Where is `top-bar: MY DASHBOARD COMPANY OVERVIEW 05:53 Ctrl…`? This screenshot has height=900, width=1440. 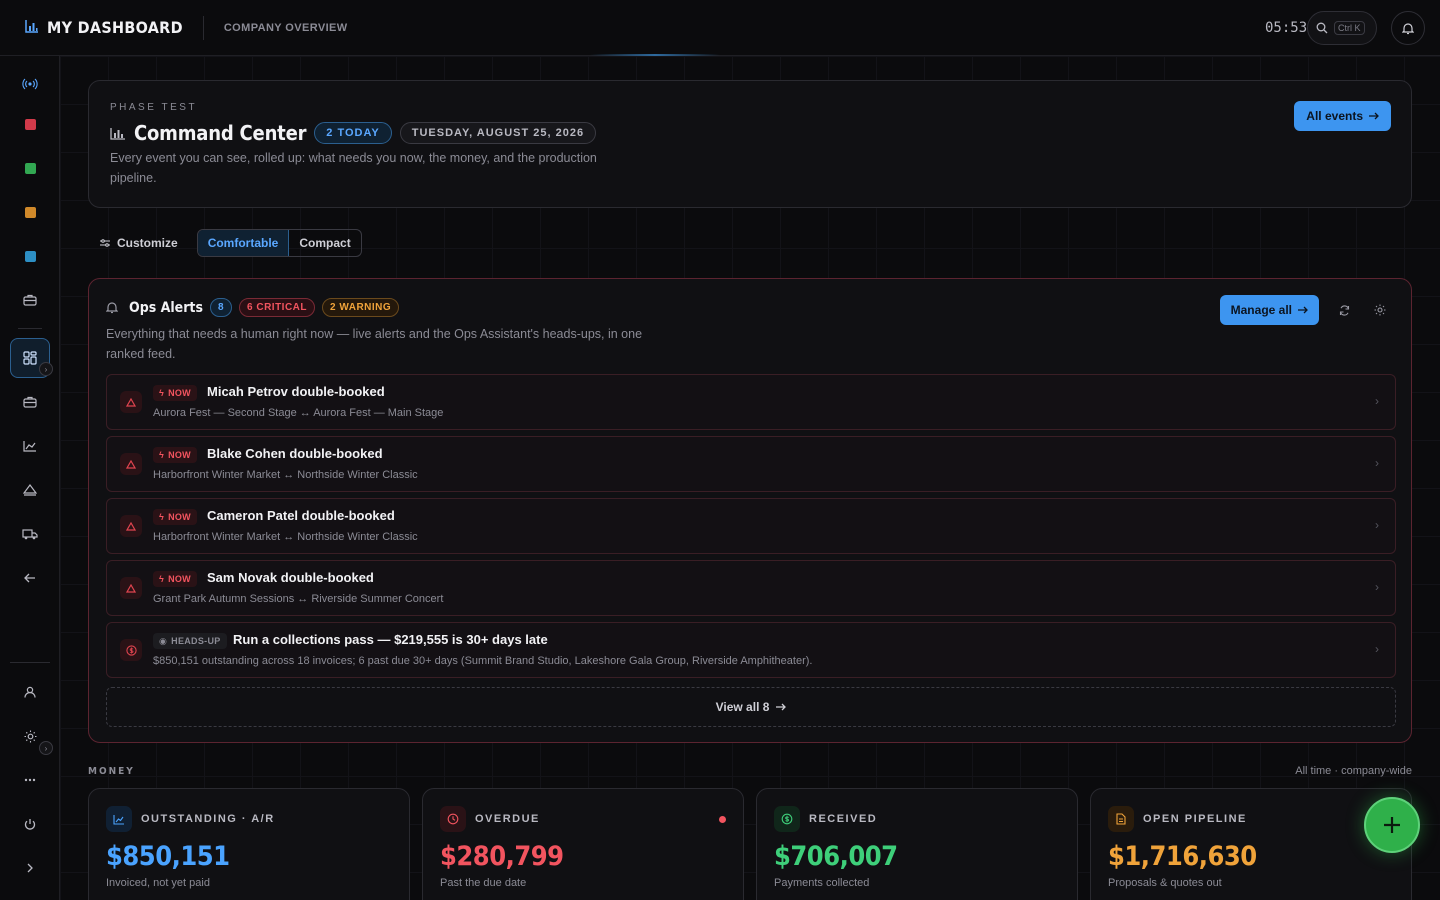
top-bar: MY DASHBOARD COMPANY OVERVIEW 05:53 Ctrl… is located at coordinates (720, 28).